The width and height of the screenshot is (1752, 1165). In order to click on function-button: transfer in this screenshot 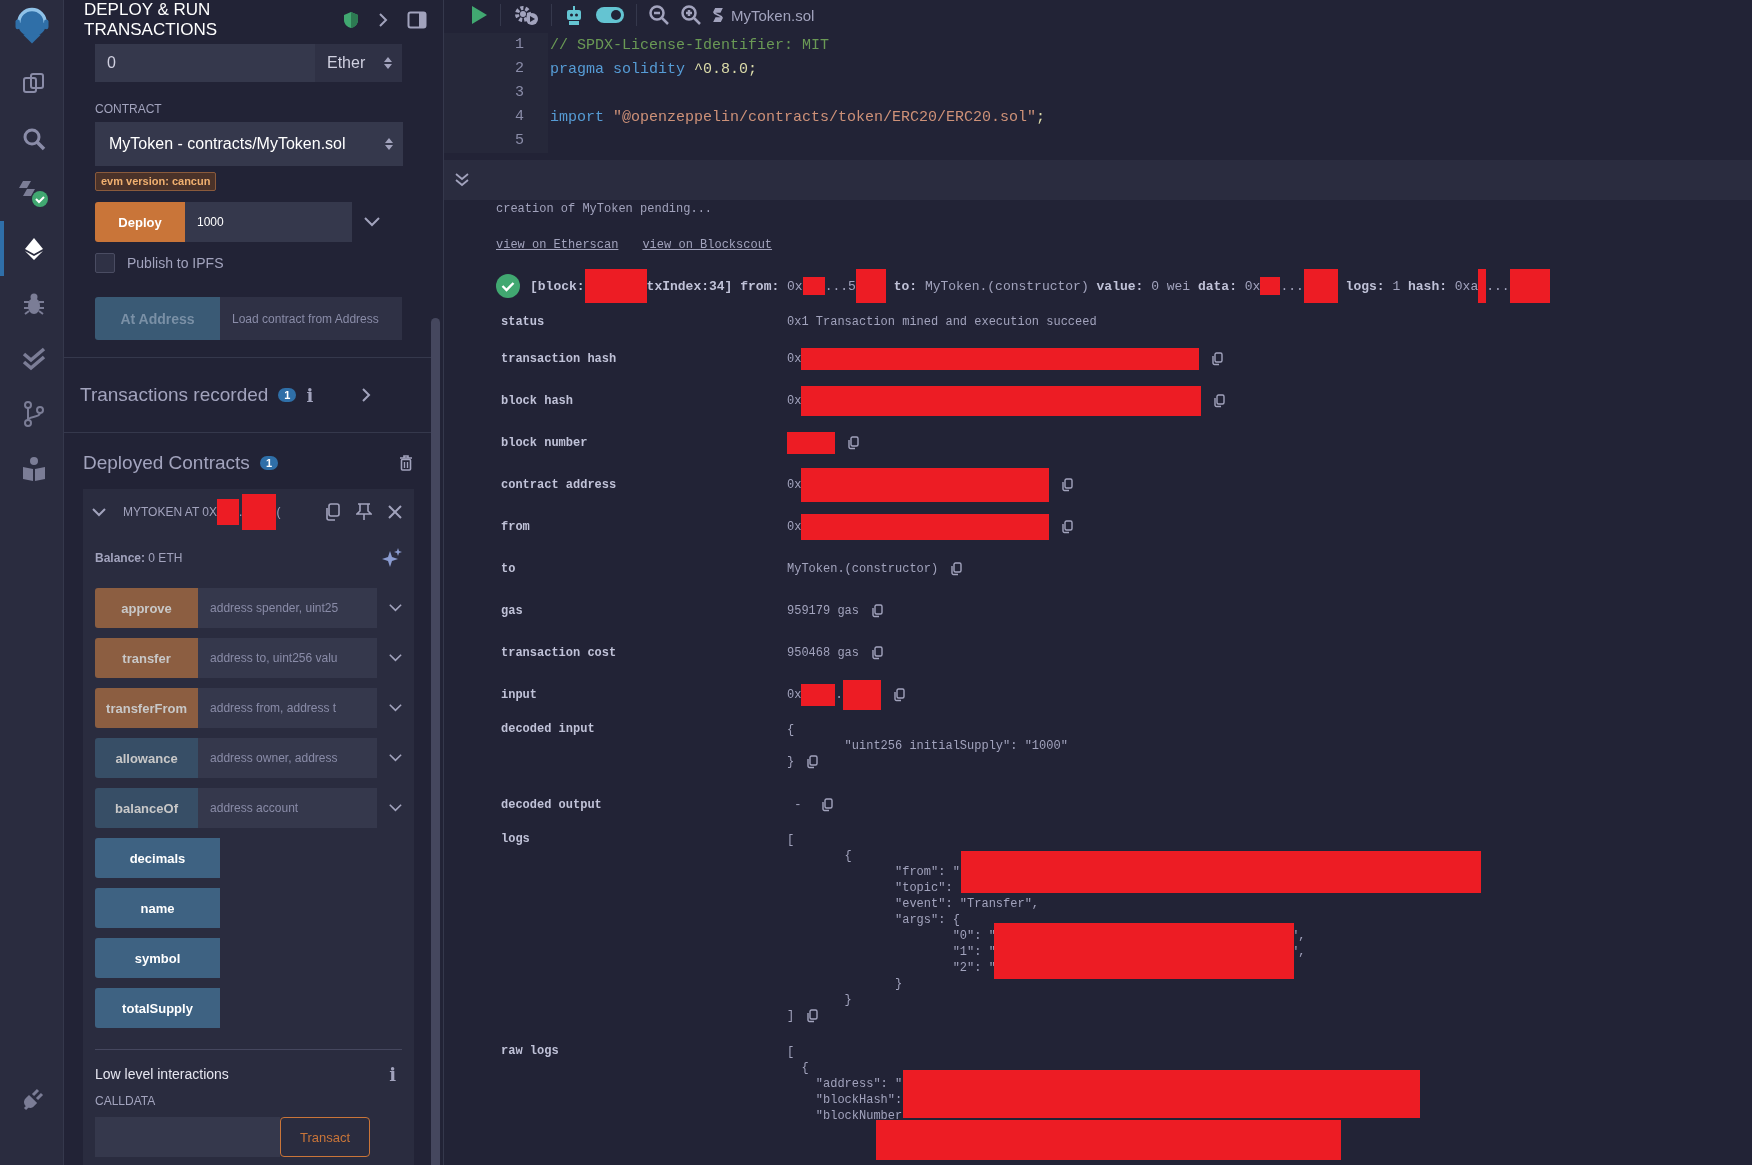, I will do `click(147, 658)`.